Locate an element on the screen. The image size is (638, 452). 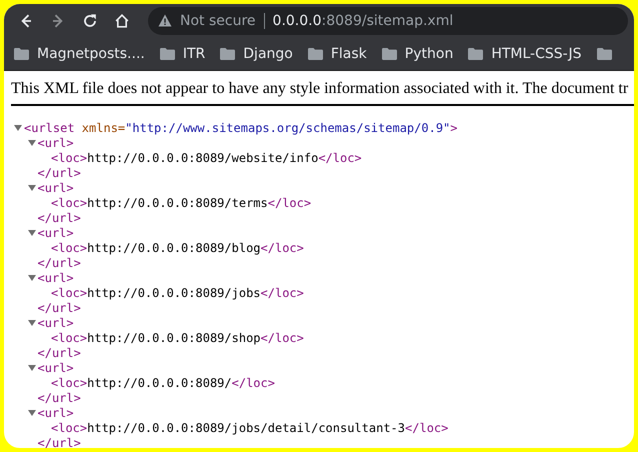
address-bar: Not secure 0.0.0.0:8089/sitemap.xml is located at coordinates (388, 20).